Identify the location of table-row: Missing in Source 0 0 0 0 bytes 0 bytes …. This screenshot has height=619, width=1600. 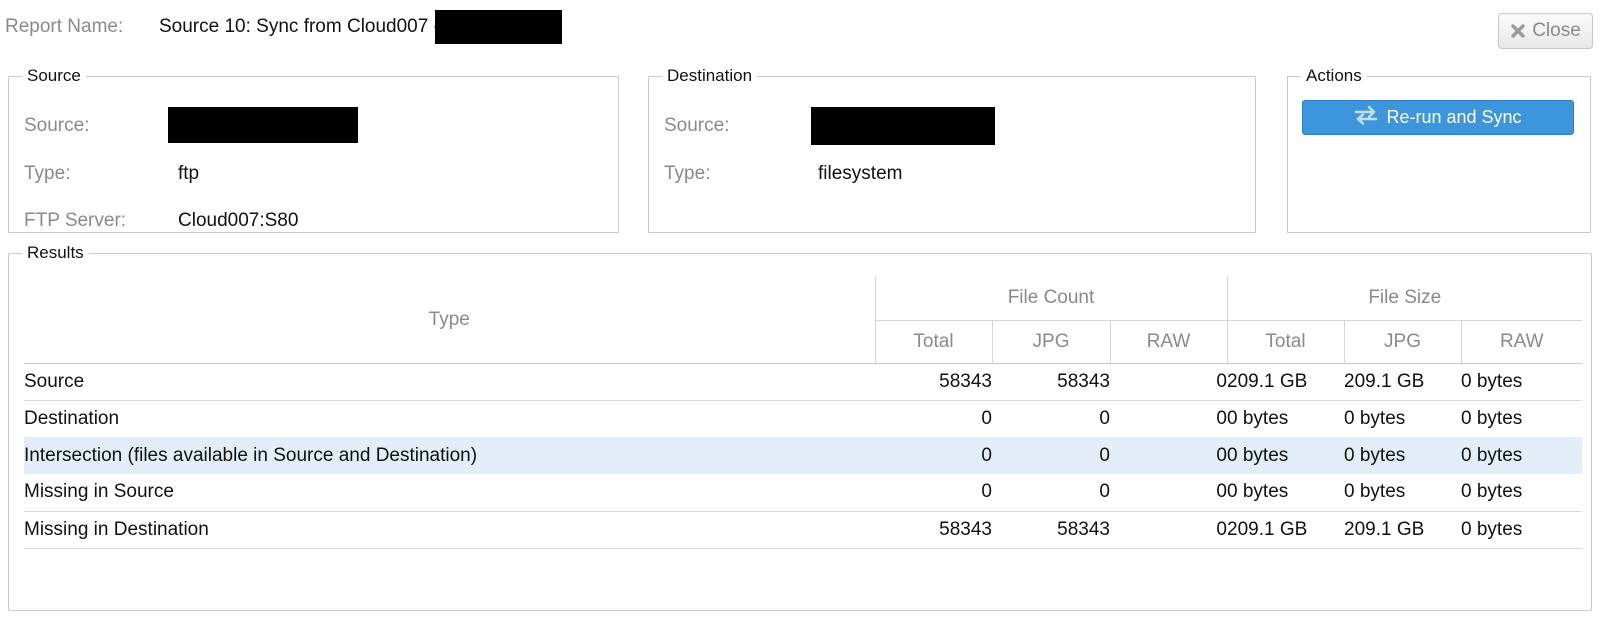
(803, 493).